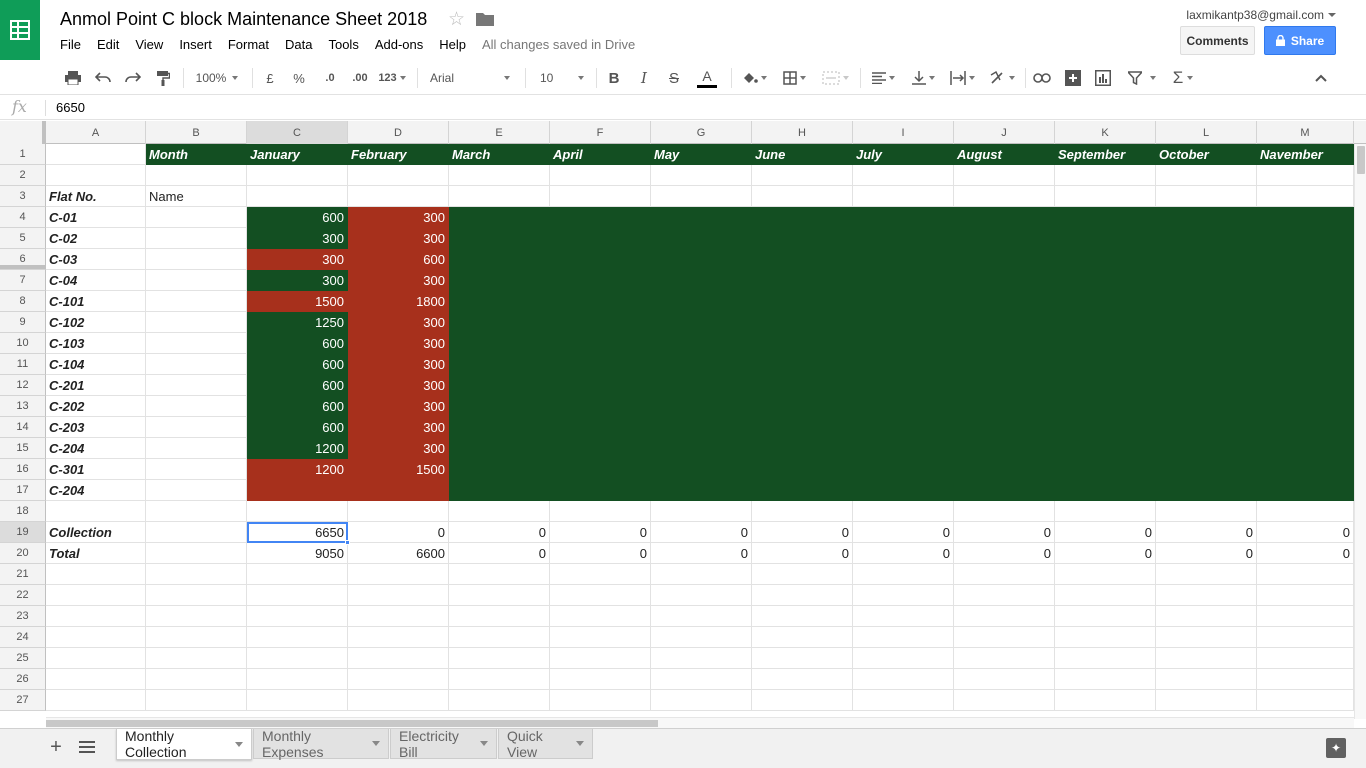 This screenshot has height=768, width=1366. I want to click on column-header-e: E, so click(499, 132).